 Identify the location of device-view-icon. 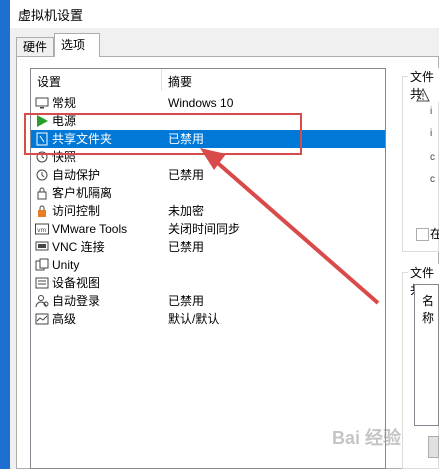
(42, 283).